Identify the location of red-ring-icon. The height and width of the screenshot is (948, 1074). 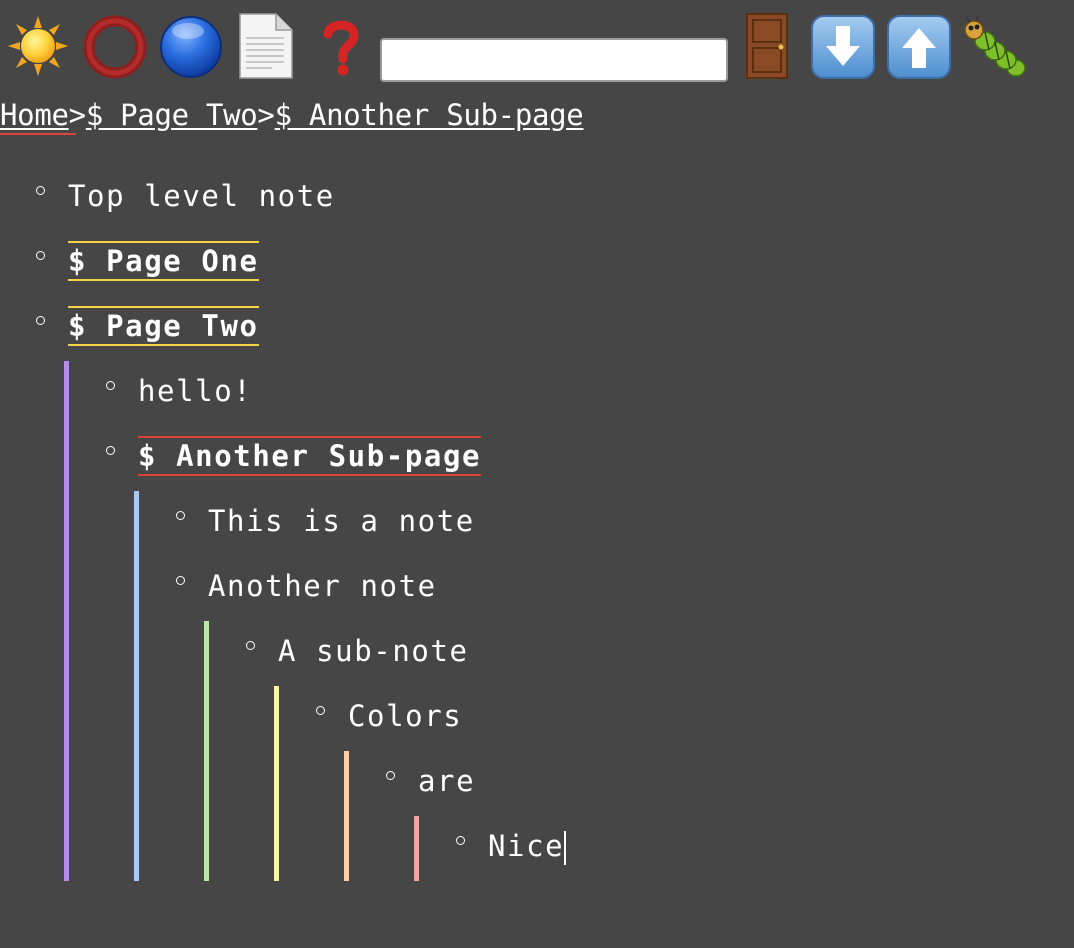
(115, 47).